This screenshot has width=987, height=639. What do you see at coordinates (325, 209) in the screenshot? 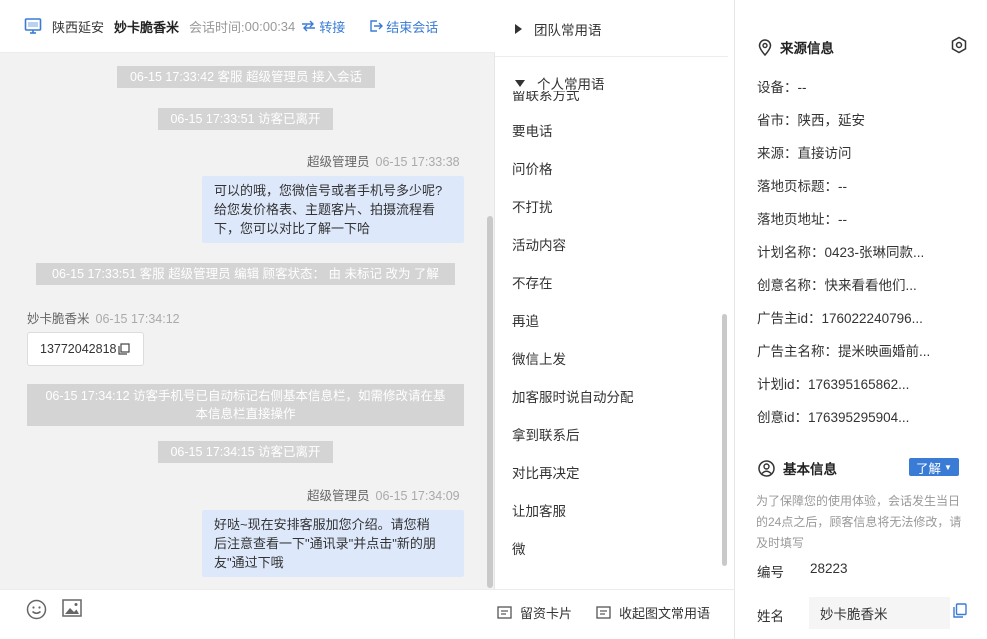
I see `message-line: 给您发价格表、主题客片、拍摄流程看` at bounding box center [325, 209].